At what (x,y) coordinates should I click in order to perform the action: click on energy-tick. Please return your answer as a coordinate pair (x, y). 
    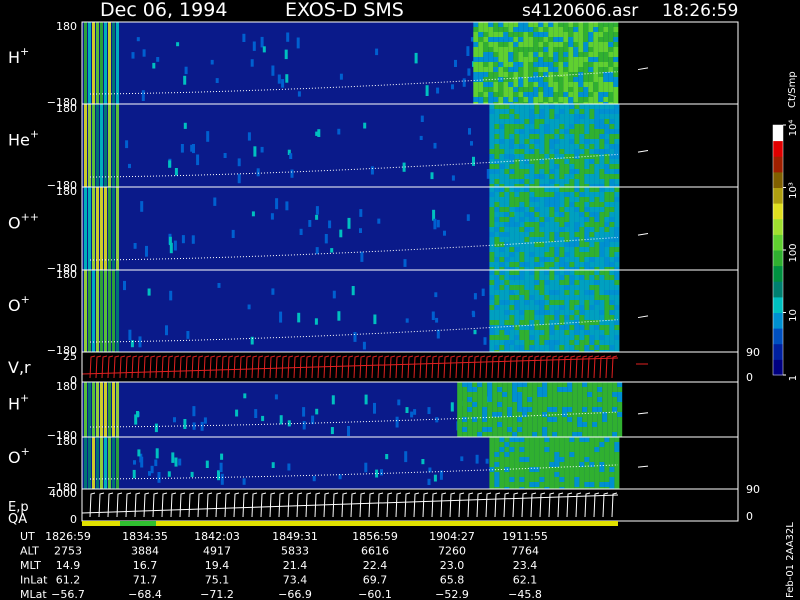
    Looking at the image, I should click on (101, 505).